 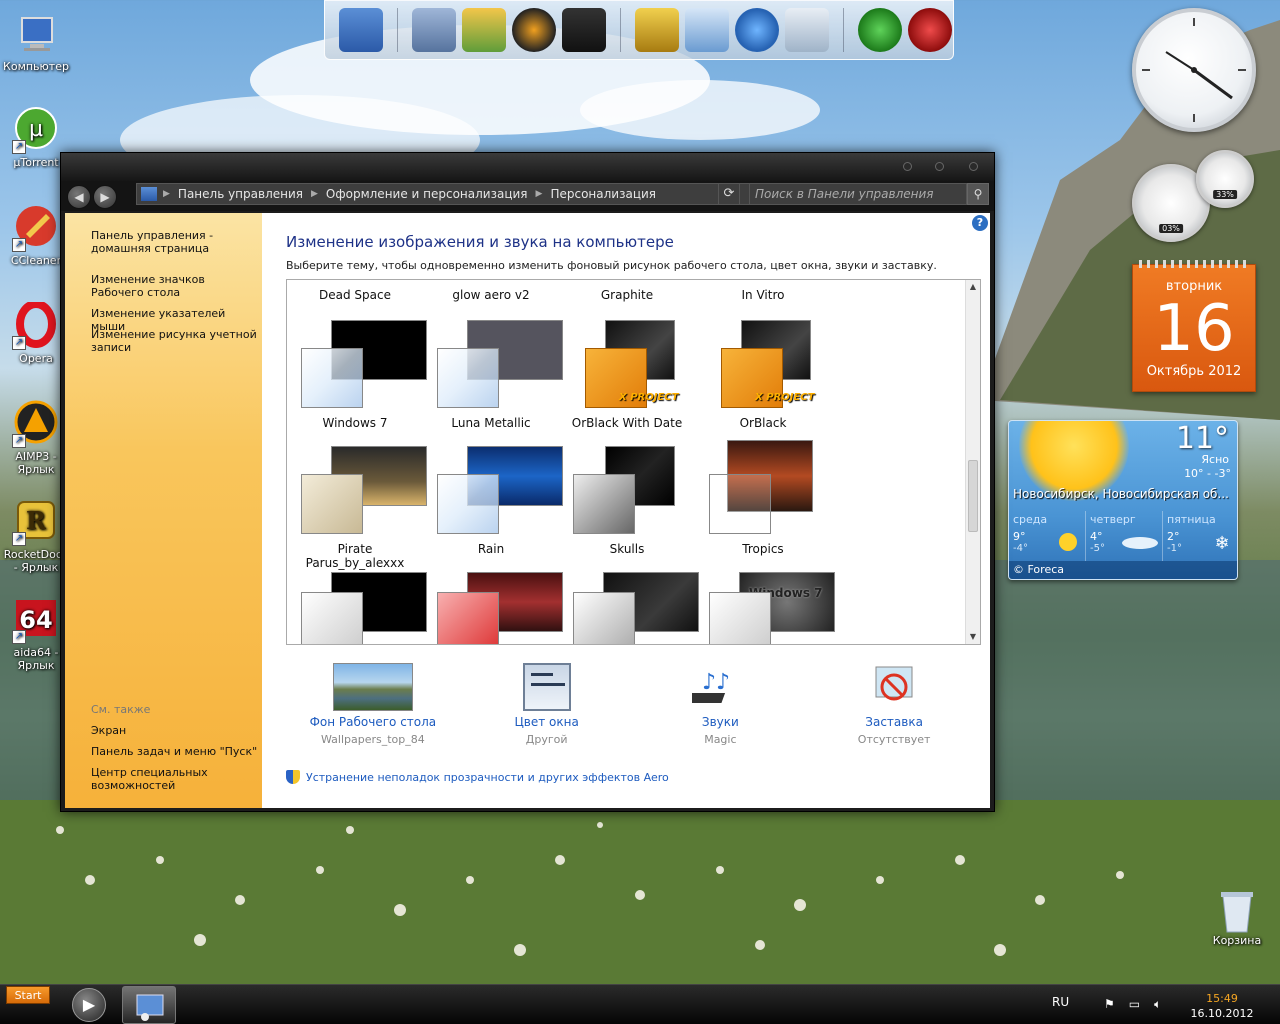 I want to click on recycle-bin-icon, so click(x=1237, y=912).